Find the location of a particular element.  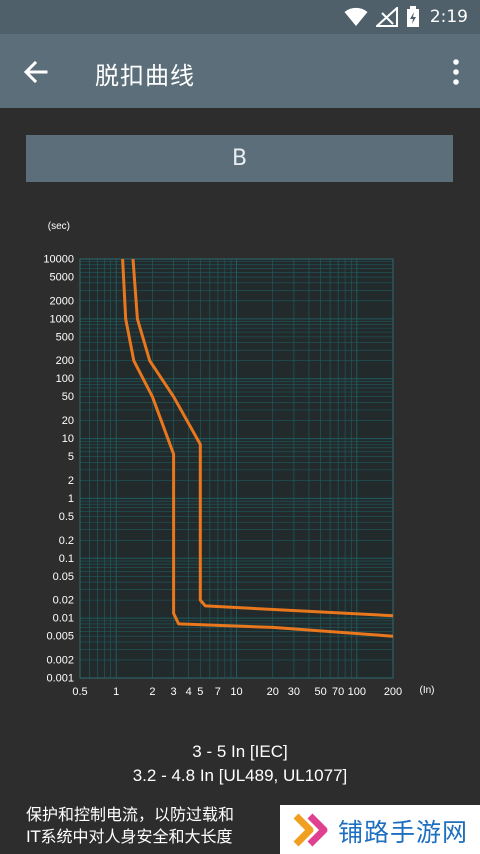

watermark-text: 铺路手游网 is located at coordinates (403, 832).